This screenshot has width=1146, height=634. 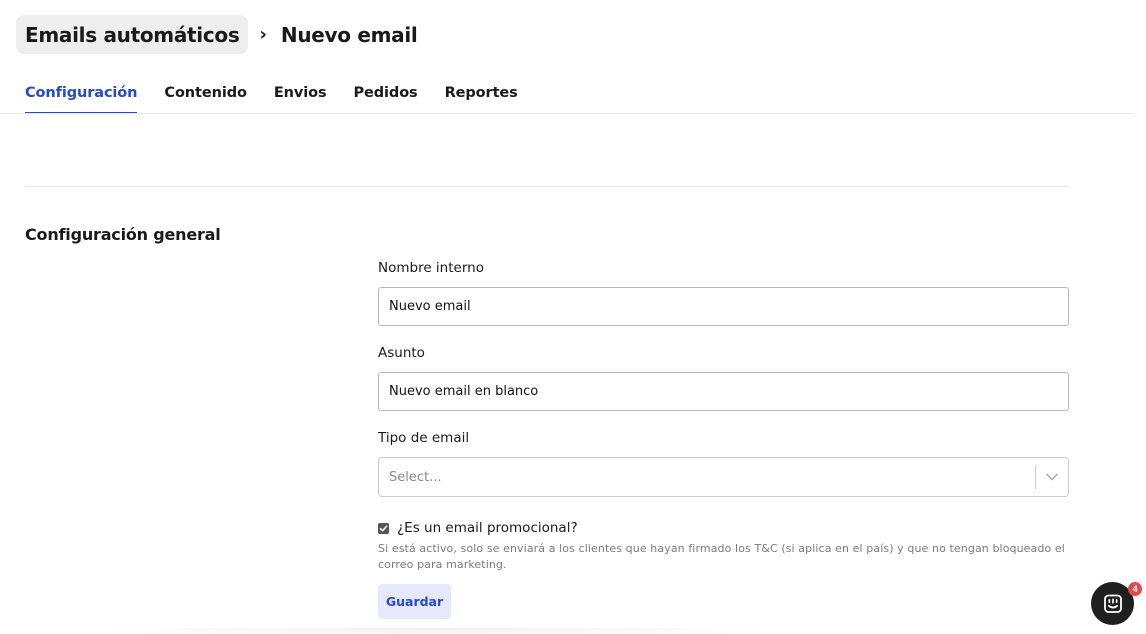 I want to click on page-title: Nuevo email, so click(x=349, y=34).